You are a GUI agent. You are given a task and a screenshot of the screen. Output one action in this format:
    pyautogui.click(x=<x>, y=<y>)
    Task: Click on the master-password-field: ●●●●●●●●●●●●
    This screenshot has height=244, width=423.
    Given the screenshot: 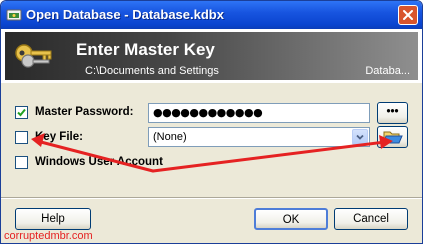 What is the action you would take?
    pyautogui.click(x=259, y=113)
    